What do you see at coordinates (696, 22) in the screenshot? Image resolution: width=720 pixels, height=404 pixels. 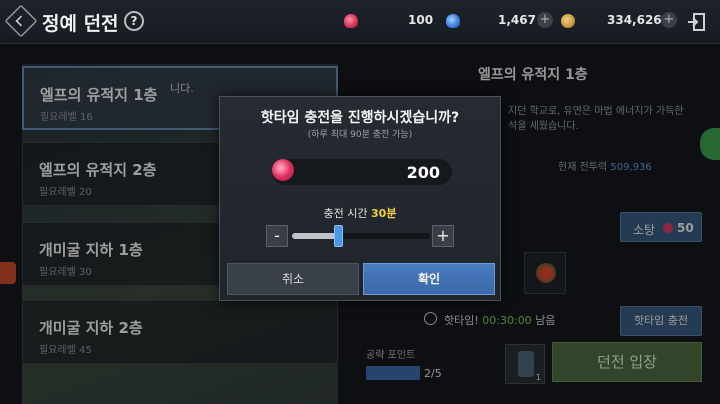 I see `exit-icon` at bounding box center [696, 22].